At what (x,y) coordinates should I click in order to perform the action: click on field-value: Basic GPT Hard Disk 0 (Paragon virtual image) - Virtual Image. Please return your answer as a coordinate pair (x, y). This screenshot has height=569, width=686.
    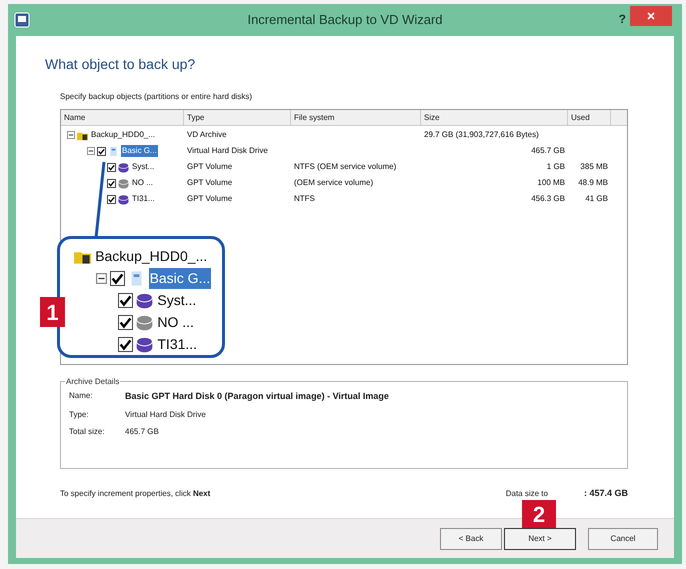
    Looking at the image, I should click on (257, 396).